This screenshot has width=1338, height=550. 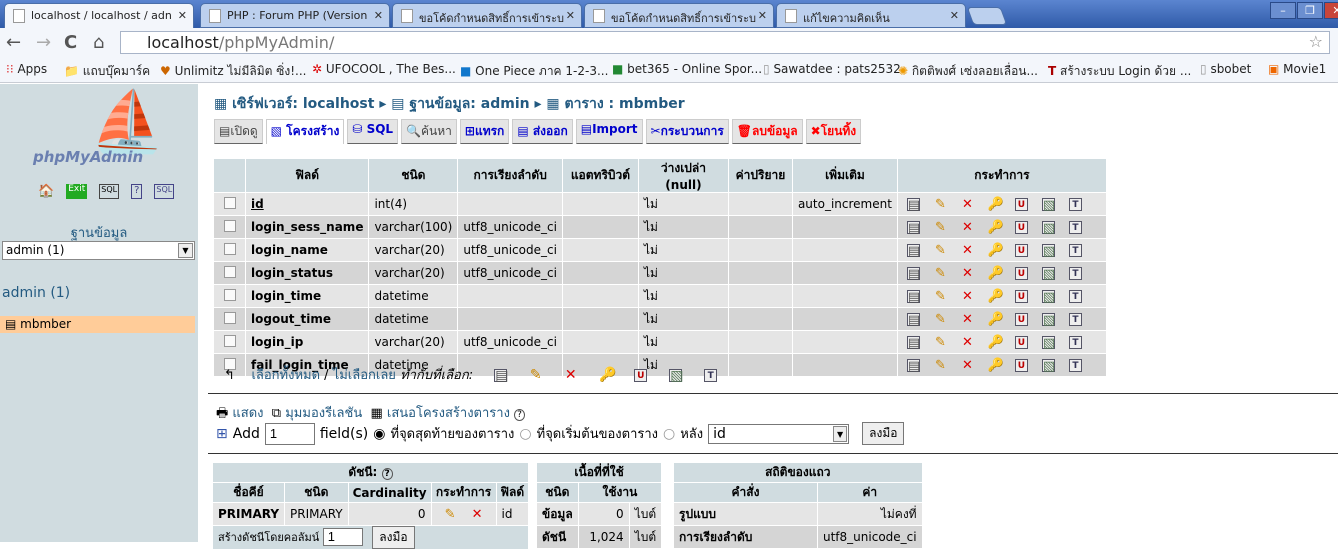 I want to click on browser-tab: localhost / localhost / adn ✕, so click(x=99, y=15).